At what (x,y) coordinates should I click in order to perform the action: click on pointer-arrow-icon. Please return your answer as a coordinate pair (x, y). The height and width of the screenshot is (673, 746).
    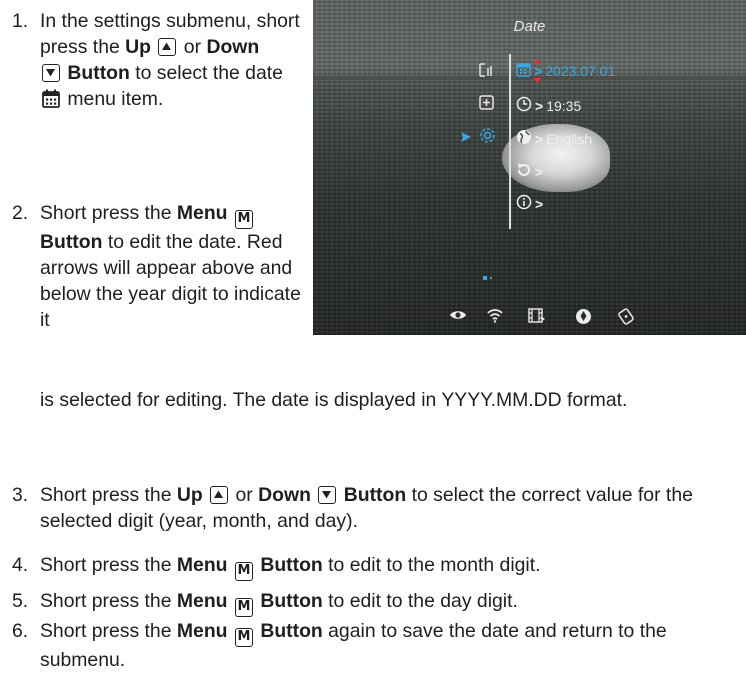
    Looking at the image, I should click on (466, 138).